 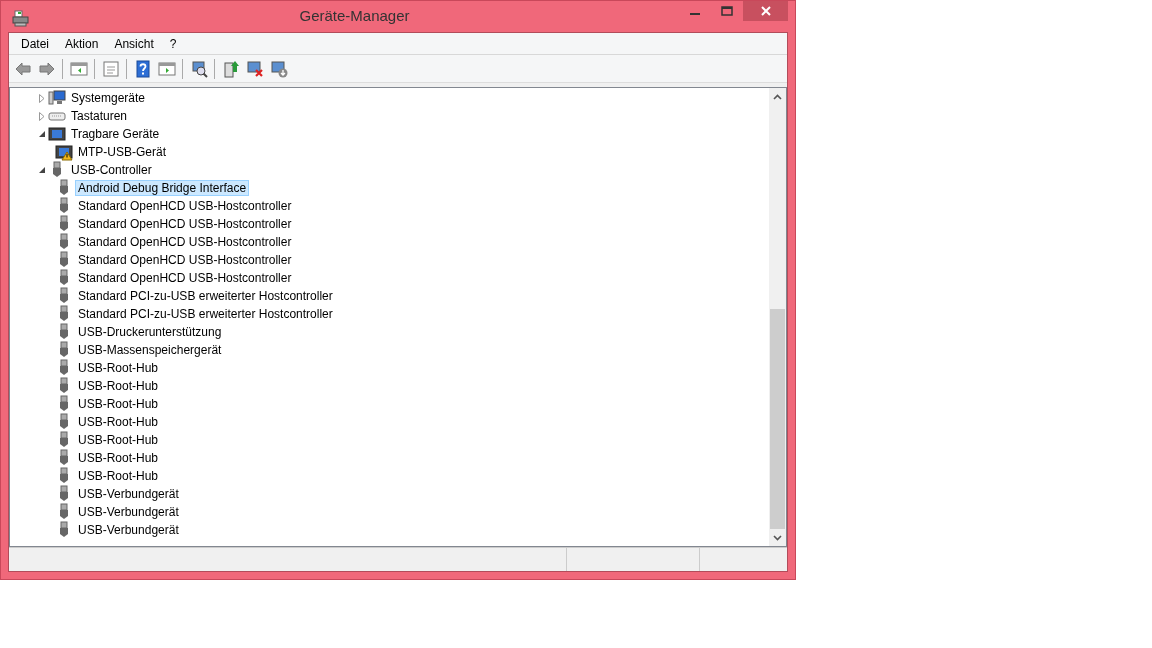 I want to click on tree-item: USB-Controller, so click(x=111, y=170).